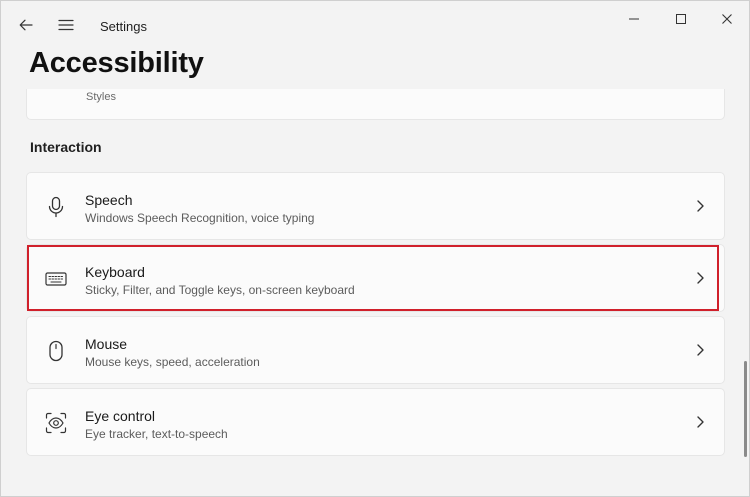  Describe the element at coordinates (634, 19) in the screenshot. I see `minimize-button` at that location.